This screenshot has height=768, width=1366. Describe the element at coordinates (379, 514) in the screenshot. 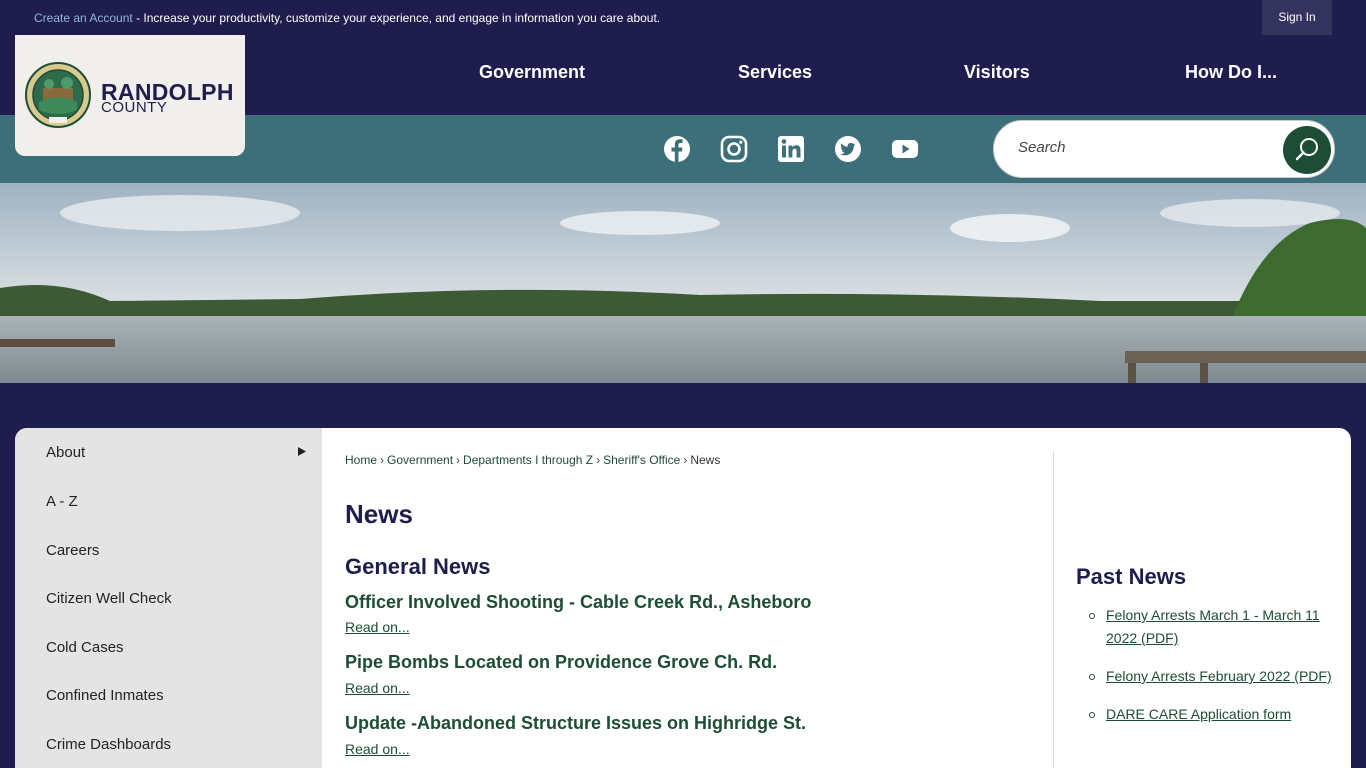

I see `page-title: News` at that location.